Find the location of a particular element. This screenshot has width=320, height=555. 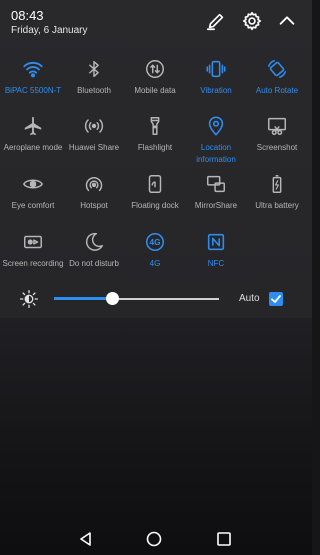

tile-nfc: NFC is located at coordinates (216, 250).